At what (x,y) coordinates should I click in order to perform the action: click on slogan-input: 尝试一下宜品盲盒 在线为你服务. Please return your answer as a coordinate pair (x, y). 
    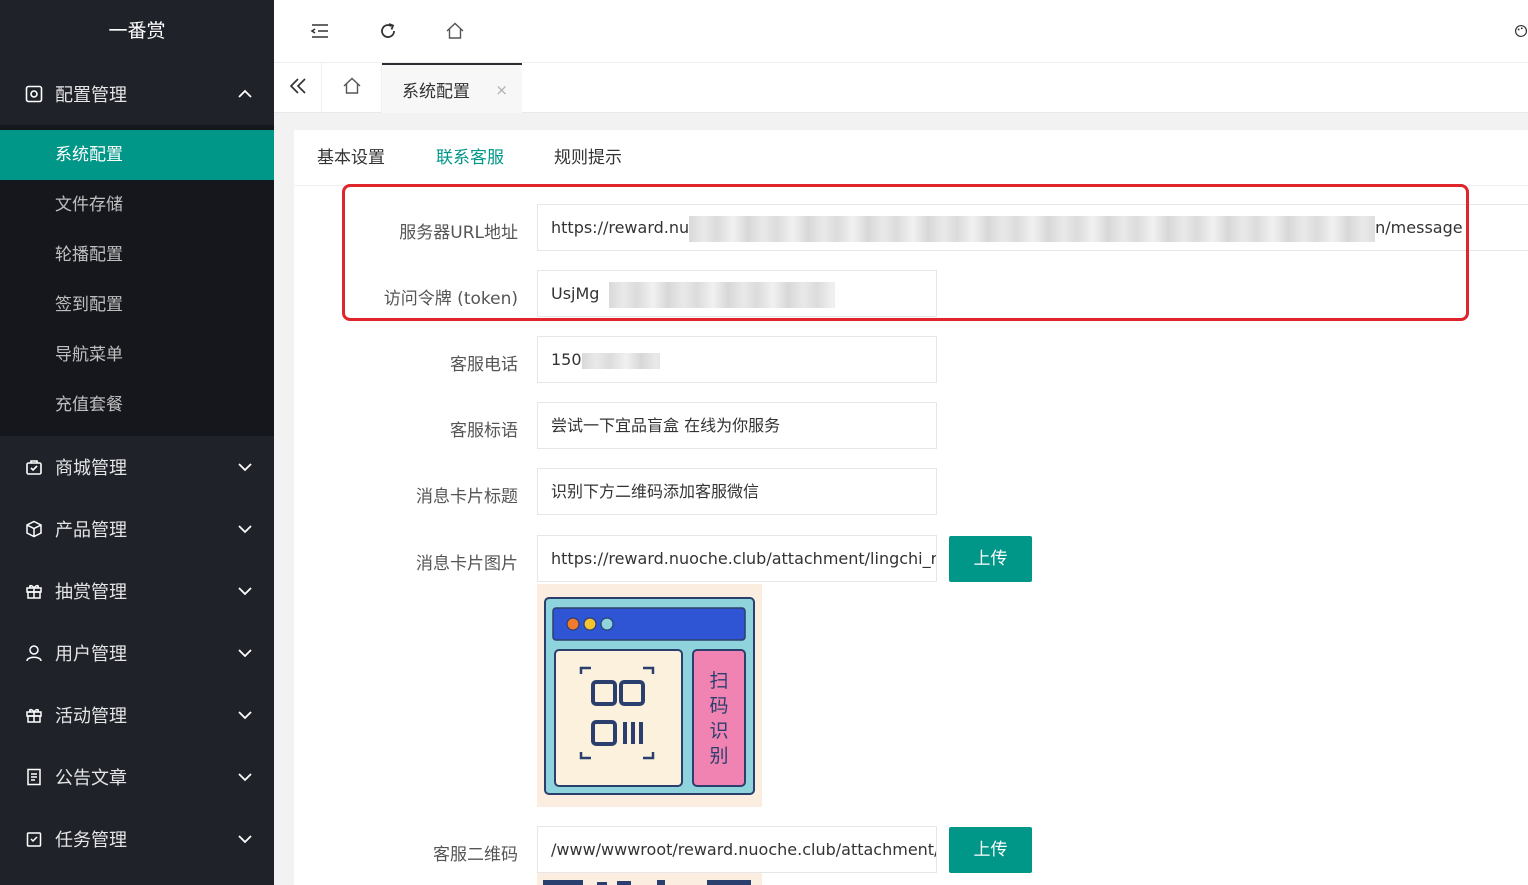
    Looking at the image, I should click on (737, 425).